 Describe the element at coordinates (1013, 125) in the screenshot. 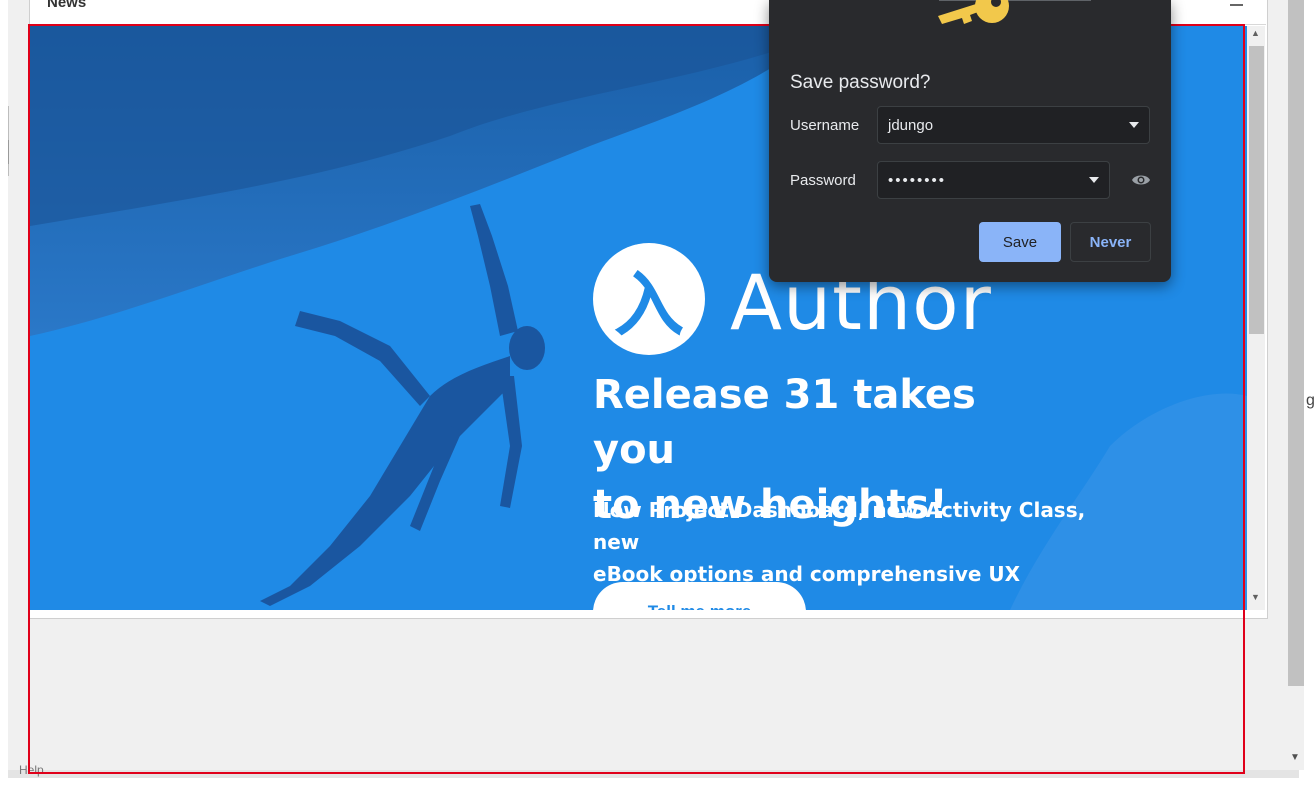

I see `username-select: jdungo` at that location.